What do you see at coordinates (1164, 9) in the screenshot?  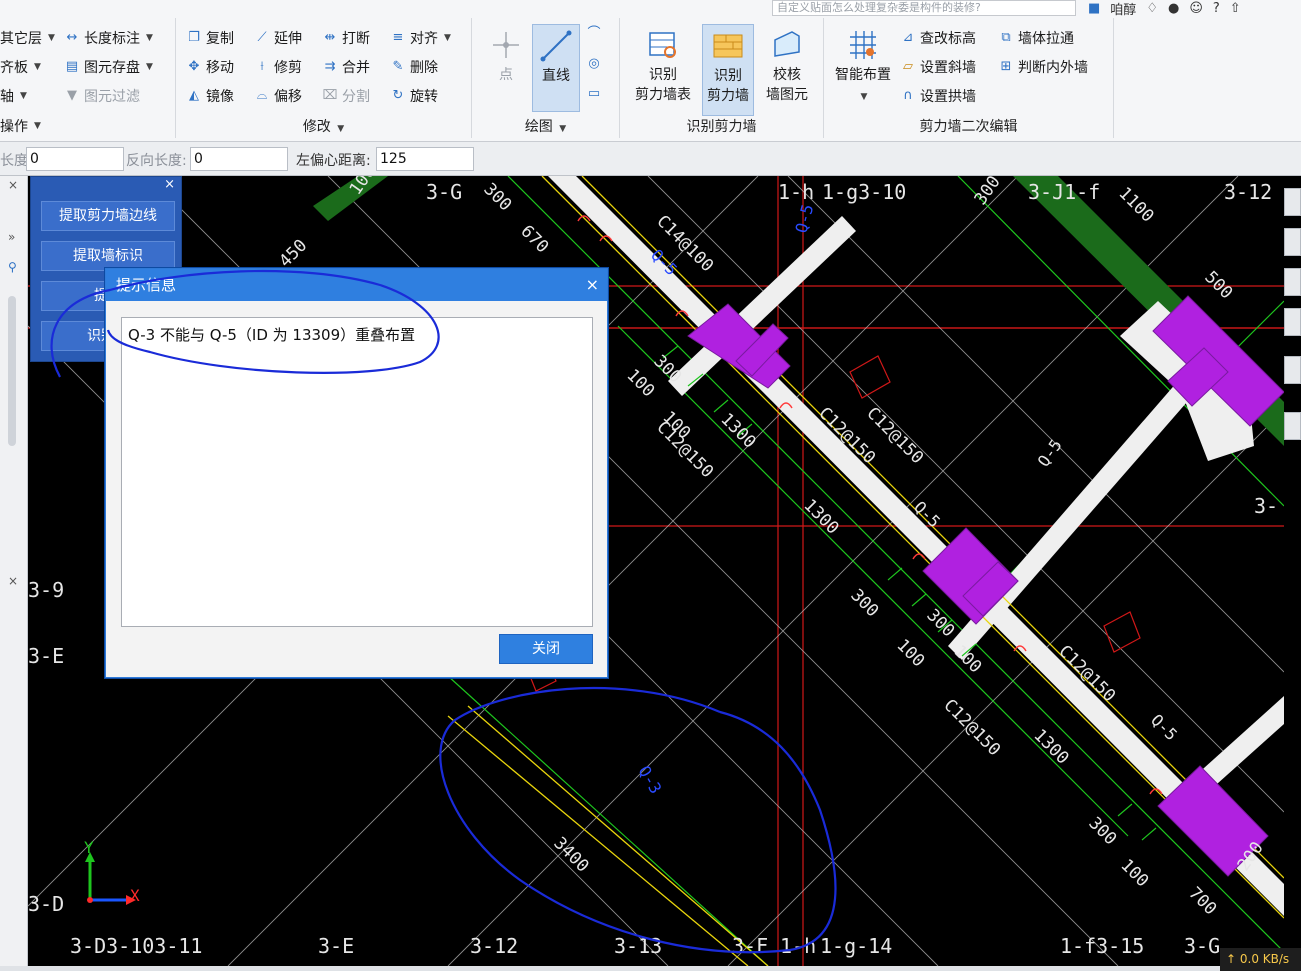 I see `user-area: ■ 咱醇 ♢ ● ☺ ? ⇧` at bounding box center [1164, 9].